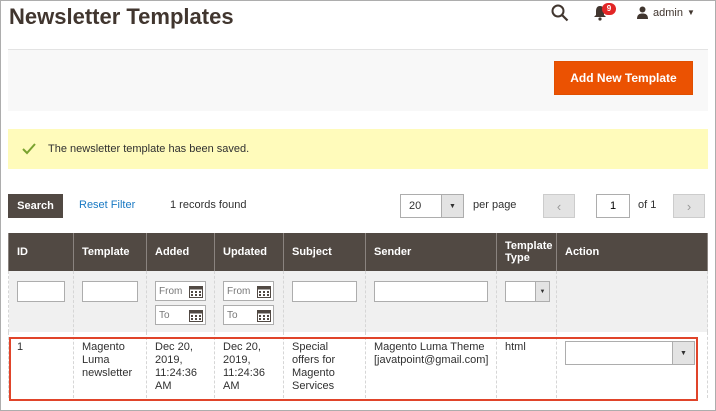  Describe the element at coordinates (632, 252) in the screenshot. I see `column-header-action: Action` at that location.